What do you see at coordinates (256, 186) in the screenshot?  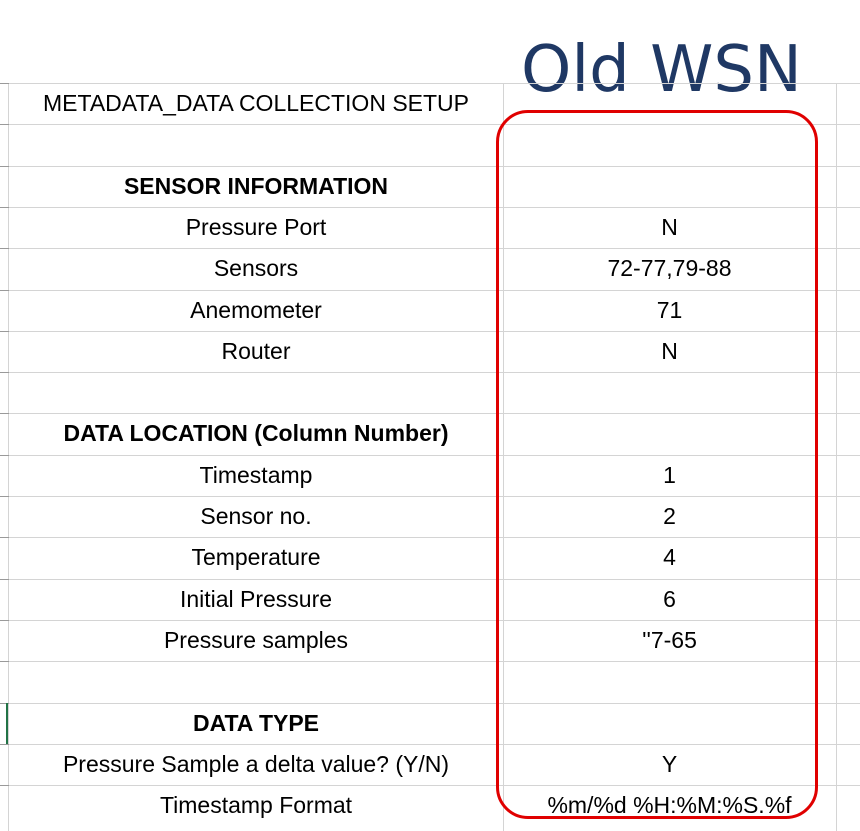 I see `section-header-cell: SENSOR INFORMATION` at bounding box center [256, 186].